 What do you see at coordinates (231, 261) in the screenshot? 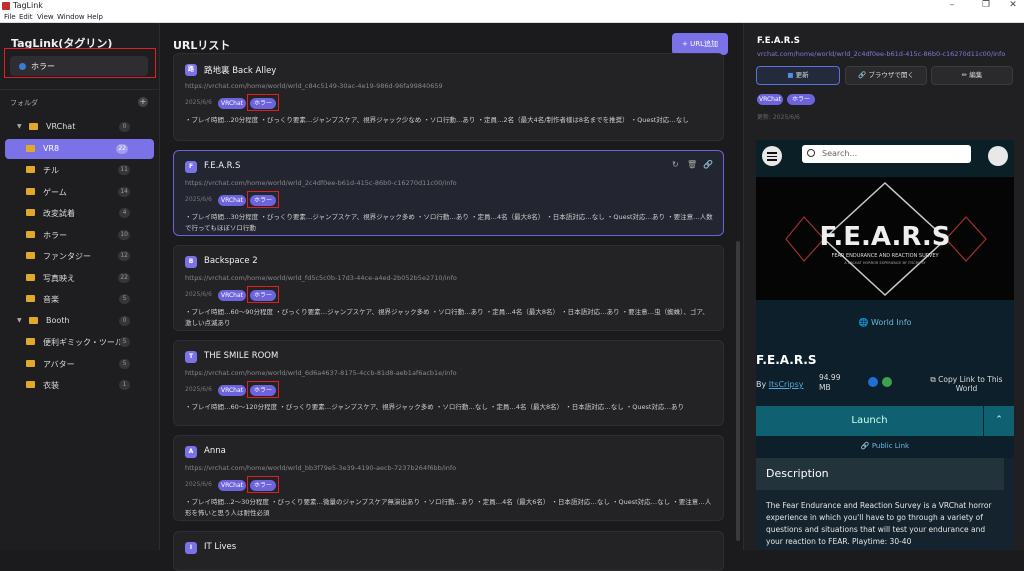
I see `card-title: Backspace 2` at bounding box center [231, 261].